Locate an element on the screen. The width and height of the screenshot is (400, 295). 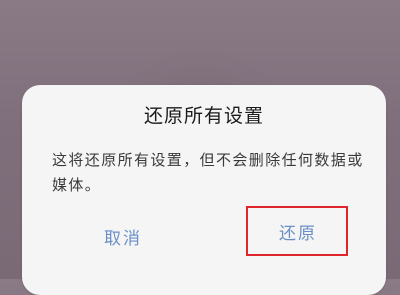
dialog-message: 这将还原所有设置，但不会删除任何数据或媒体。 is located at coordinates (208, 172).